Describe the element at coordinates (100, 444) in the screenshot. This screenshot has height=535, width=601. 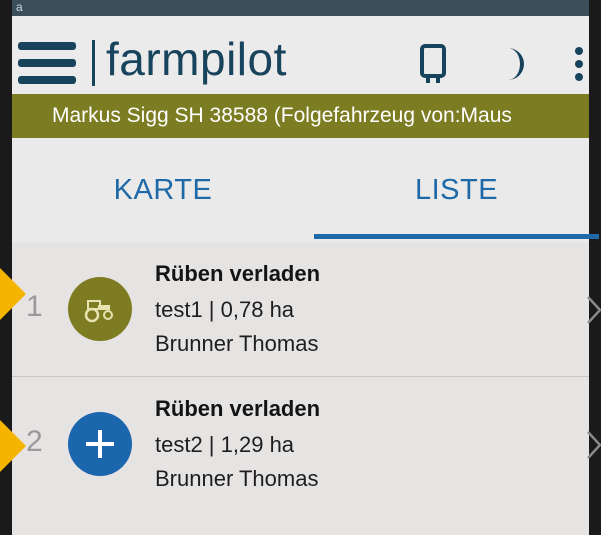
I see `plus-icon` at that location.